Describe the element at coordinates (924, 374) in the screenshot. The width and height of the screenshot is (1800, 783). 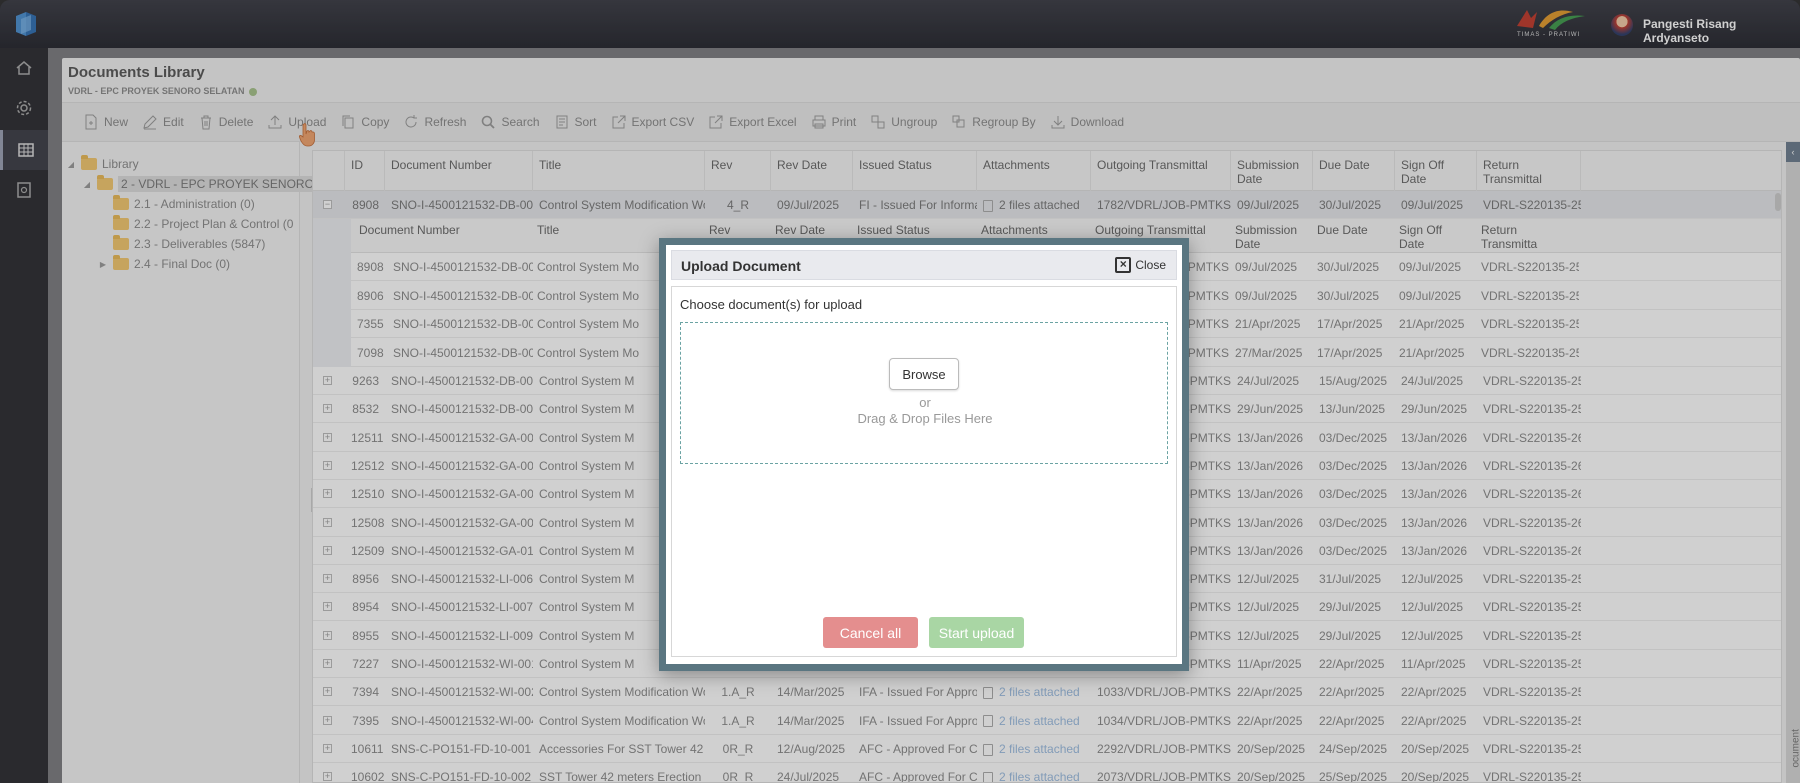
I see `browse-button: Browse` at that location.